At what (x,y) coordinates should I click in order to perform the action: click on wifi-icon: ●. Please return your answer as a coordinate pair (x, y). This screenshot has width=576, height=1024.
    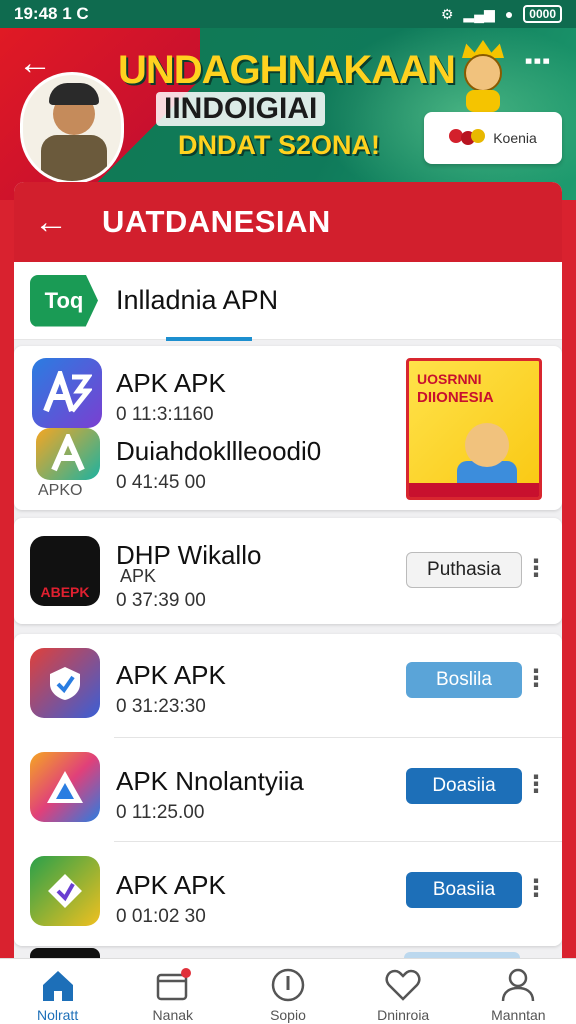
    Looking at the image, I should click on (509, 14).